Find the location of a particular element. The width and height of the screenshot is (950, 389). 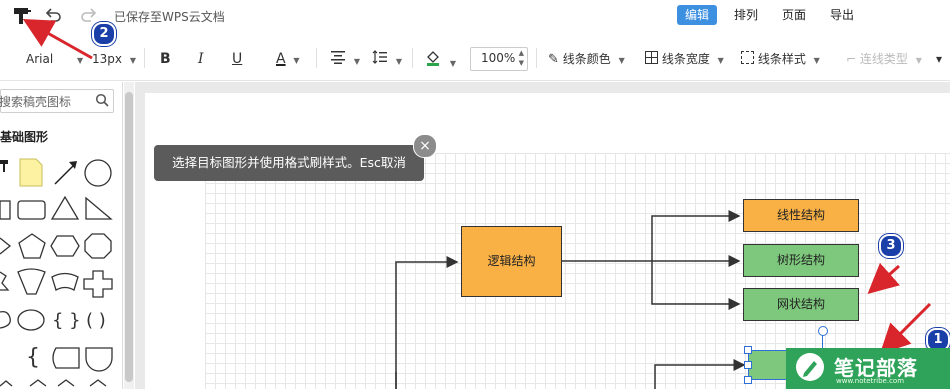

pen-logo-icon is located at coordinates (810, 367).